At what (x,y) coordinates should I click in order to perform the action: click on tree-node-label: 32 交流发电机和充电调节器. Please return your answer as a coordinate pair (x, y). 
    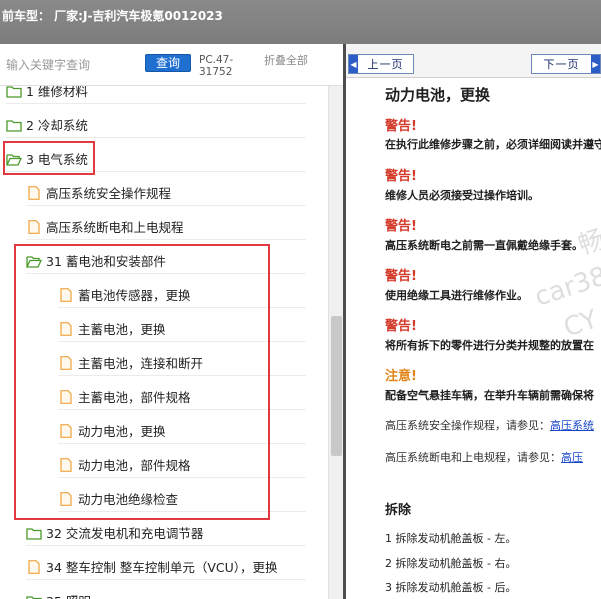
    Looking at the image, I should click on (125, 533).